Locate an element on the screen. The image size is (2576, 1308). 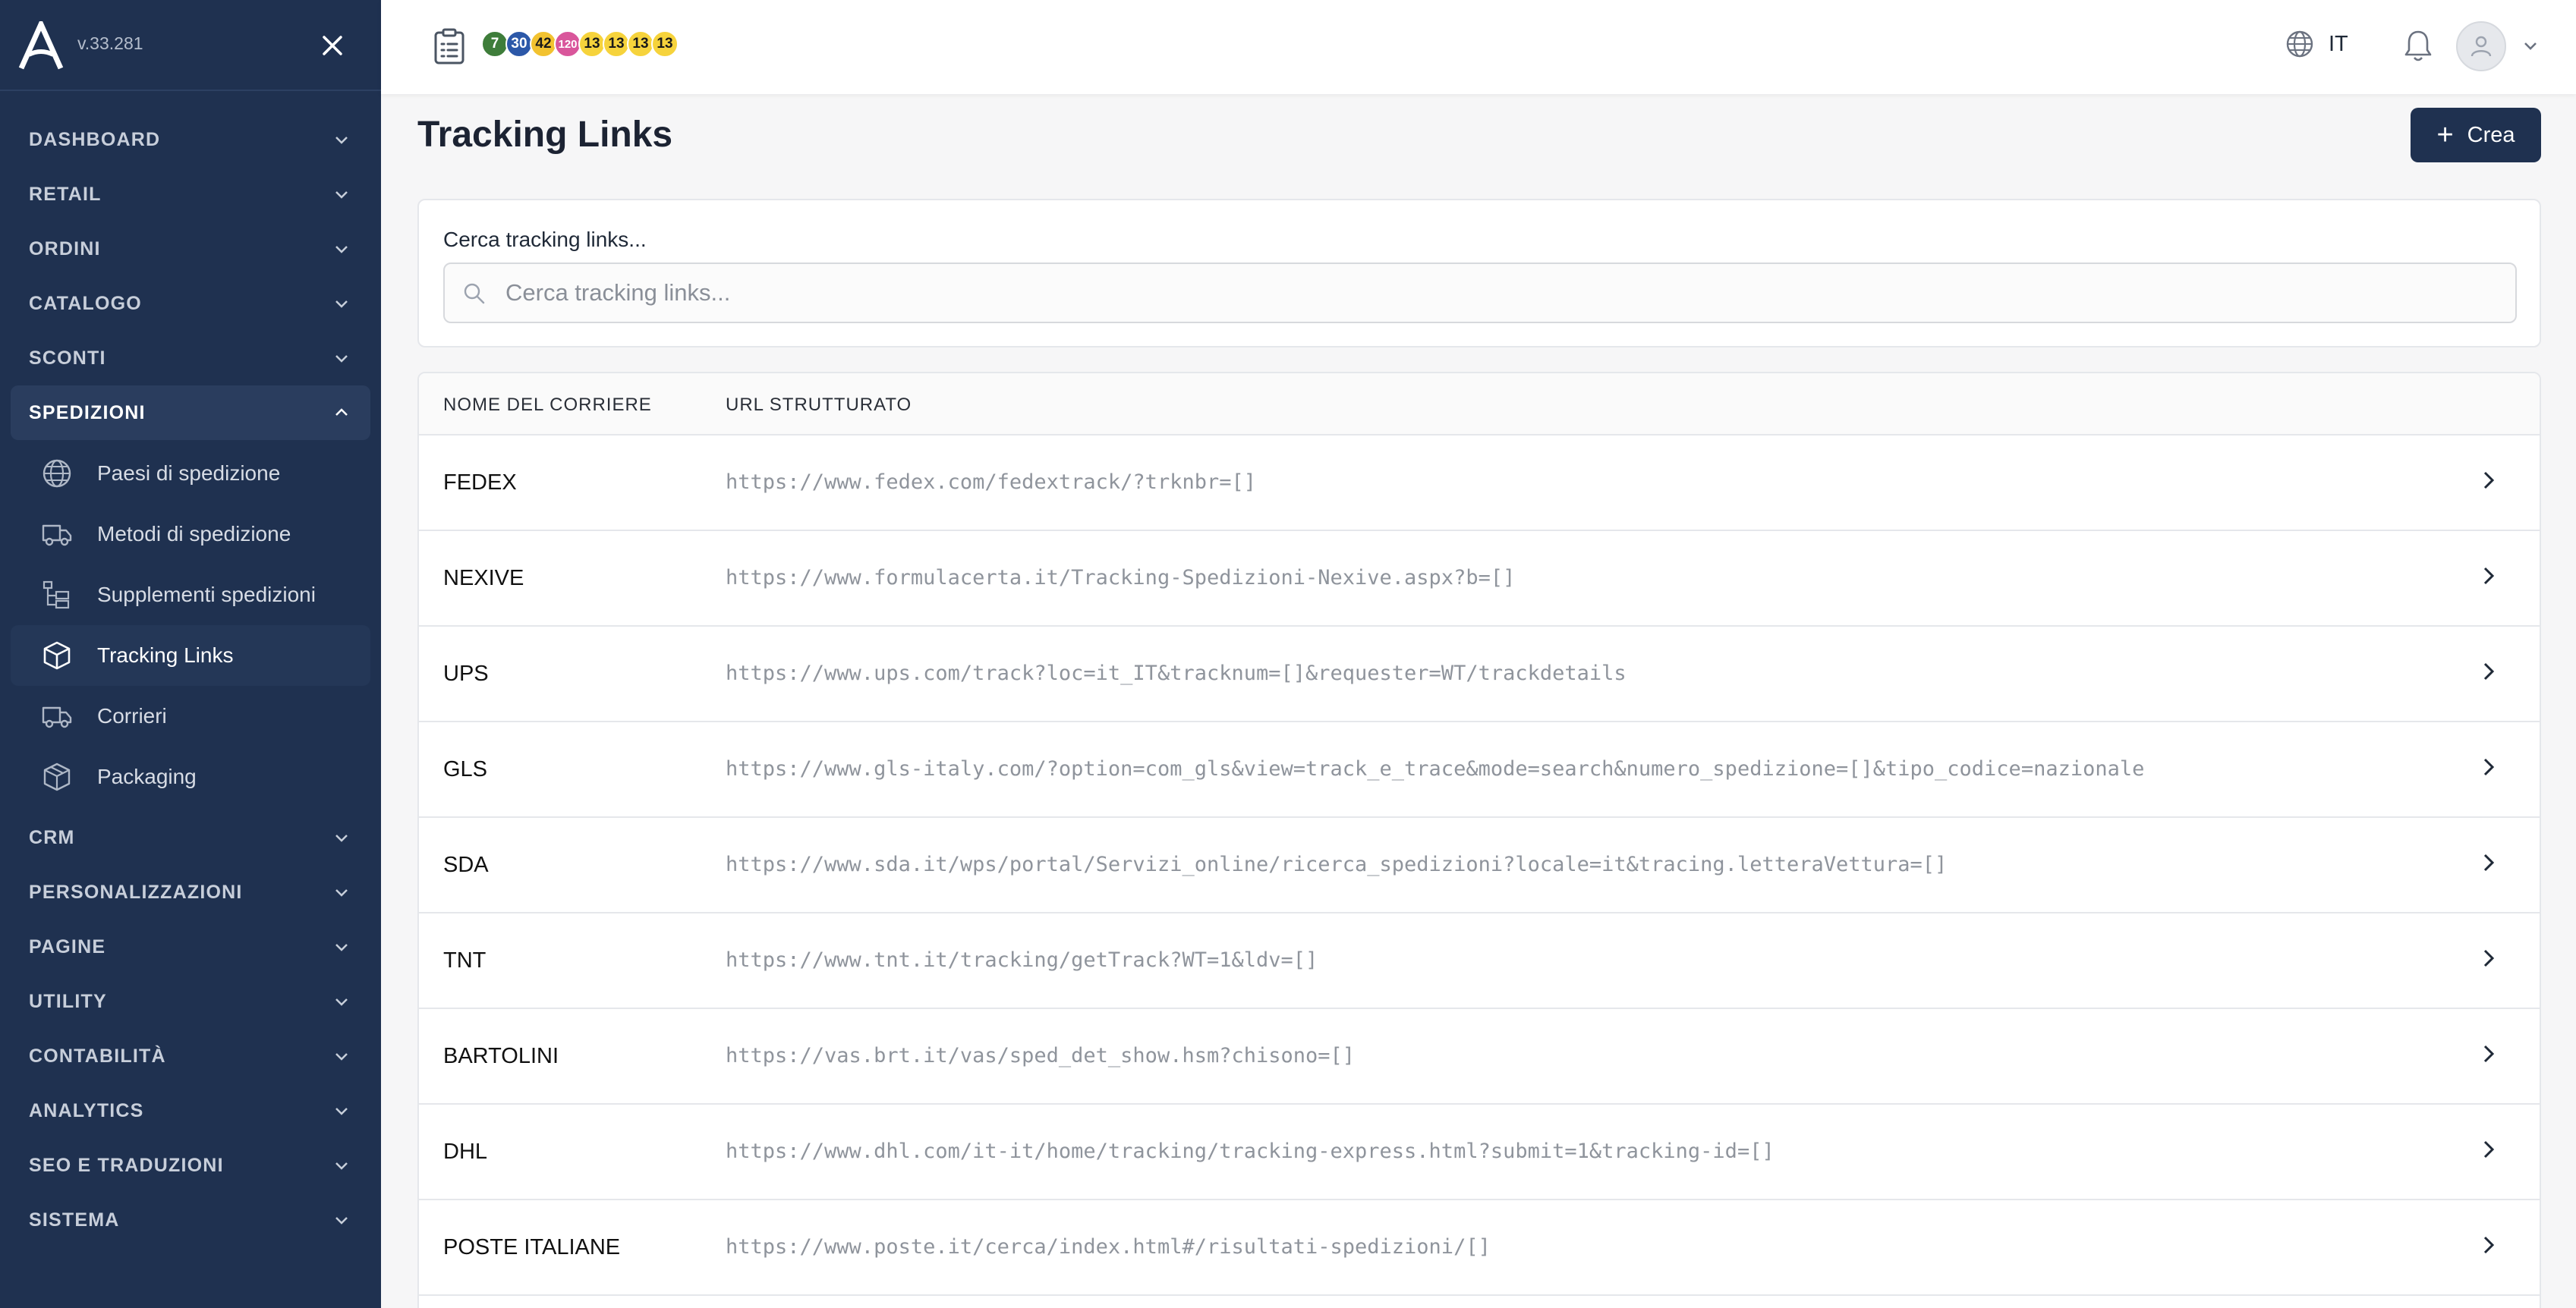
sidebar-item-utility: UTILITY is located at coordinates (190, 1001).